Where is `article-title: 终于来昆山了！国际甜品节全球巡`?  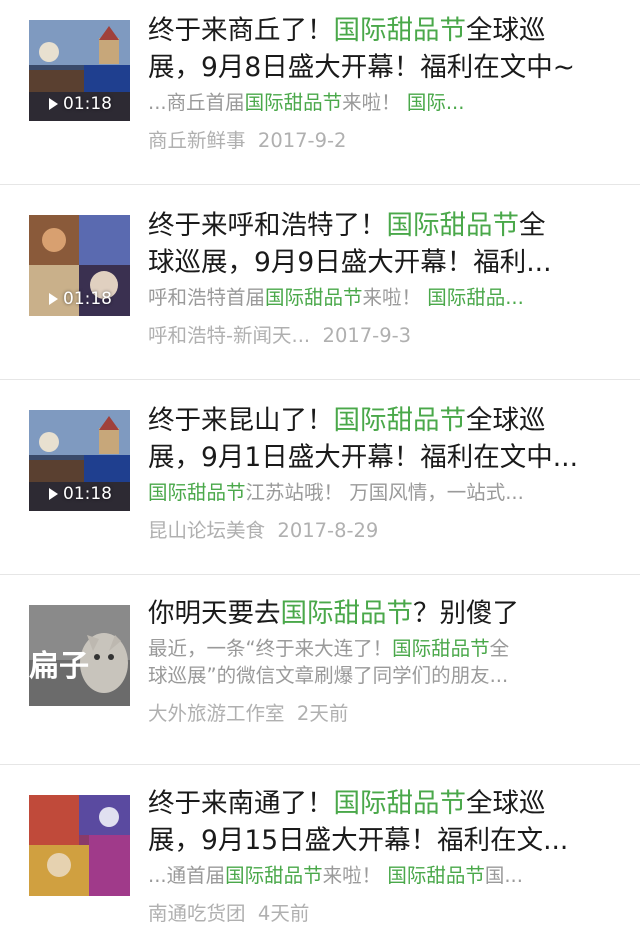 article-title: 终于来昆山了！国际甜品节全球巡 is located at coordinates (381, 420).